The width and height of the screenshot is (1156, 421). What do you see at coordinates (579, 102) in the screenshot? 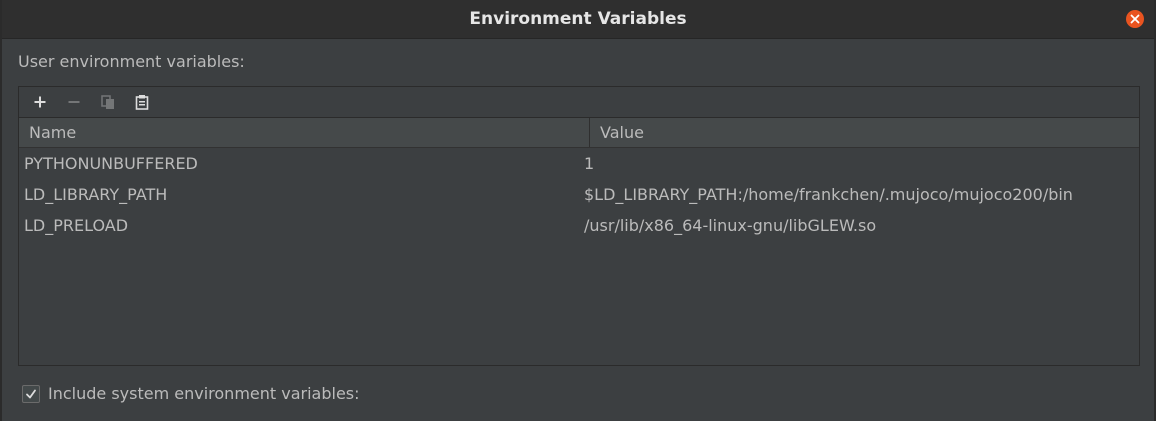
I see `table-toolbar` at bounding box center [579, 102].